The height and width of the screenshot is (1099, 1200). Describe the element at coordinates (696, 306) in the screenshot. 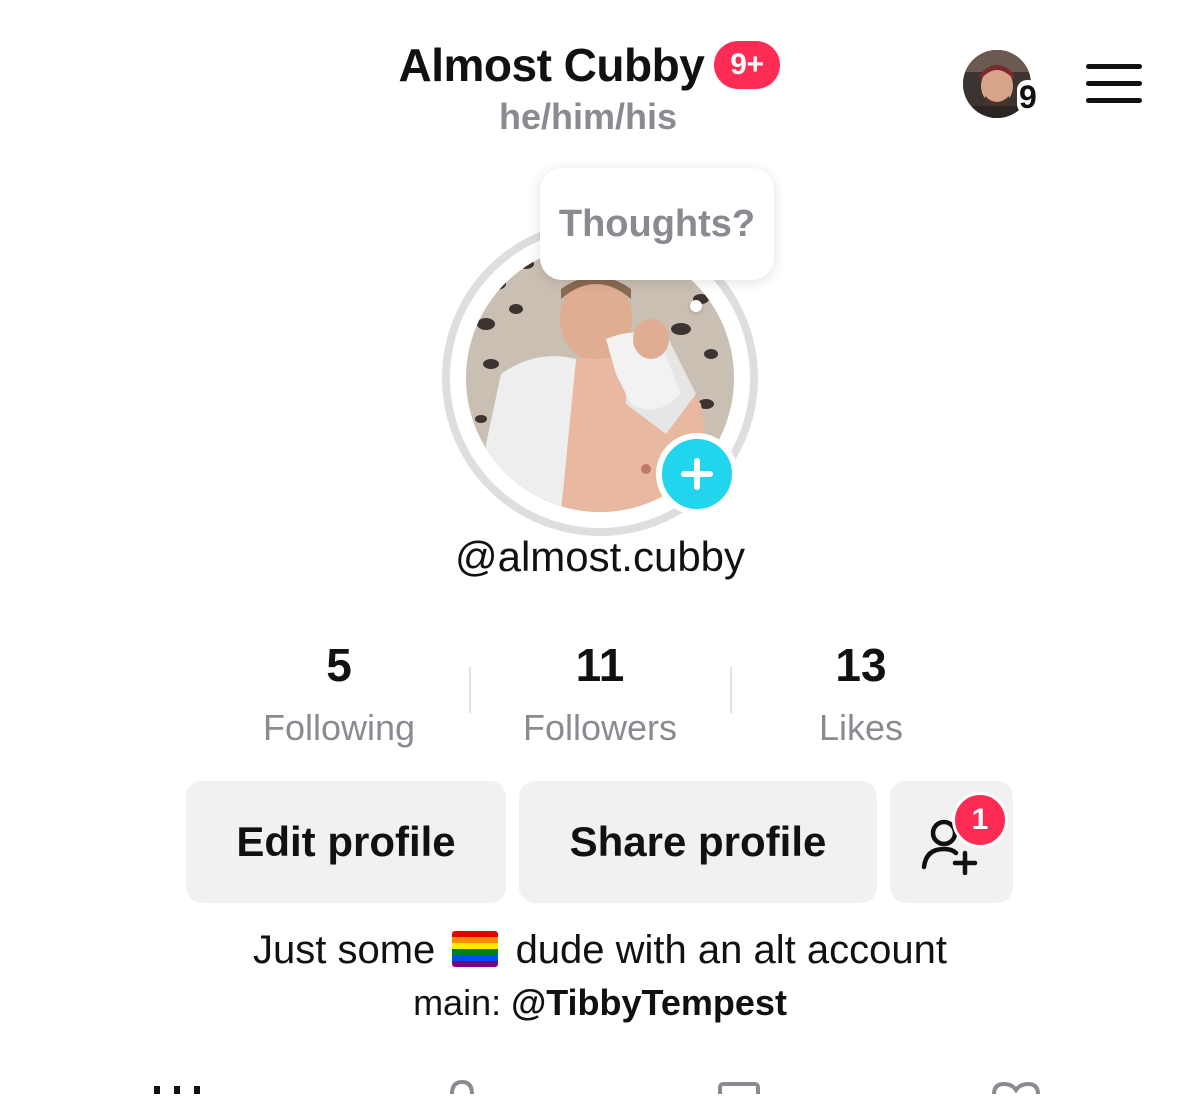

I see `thought-bubble-tail` at that location.